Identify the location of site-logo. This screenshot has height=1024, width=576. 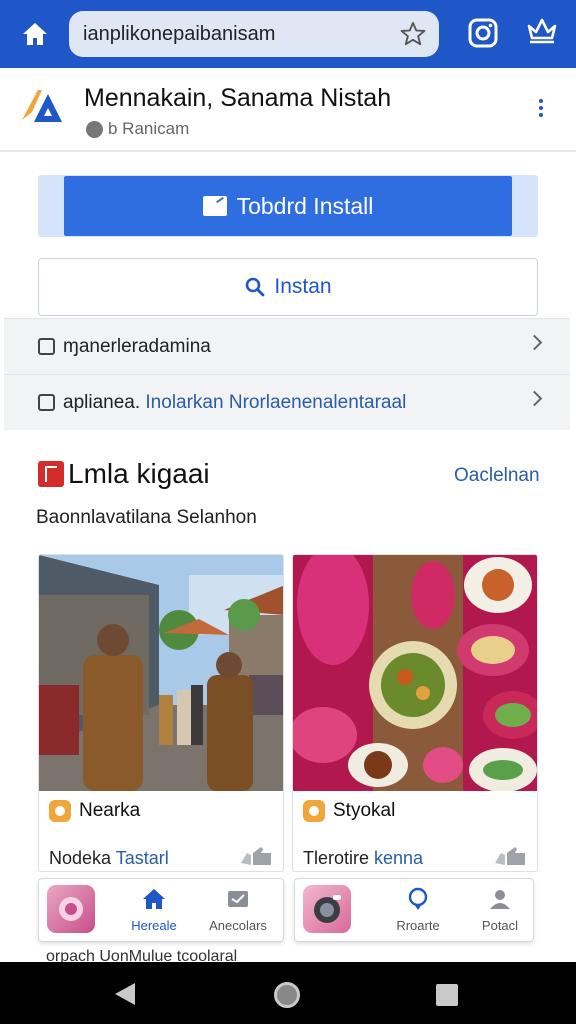
(42, 108).